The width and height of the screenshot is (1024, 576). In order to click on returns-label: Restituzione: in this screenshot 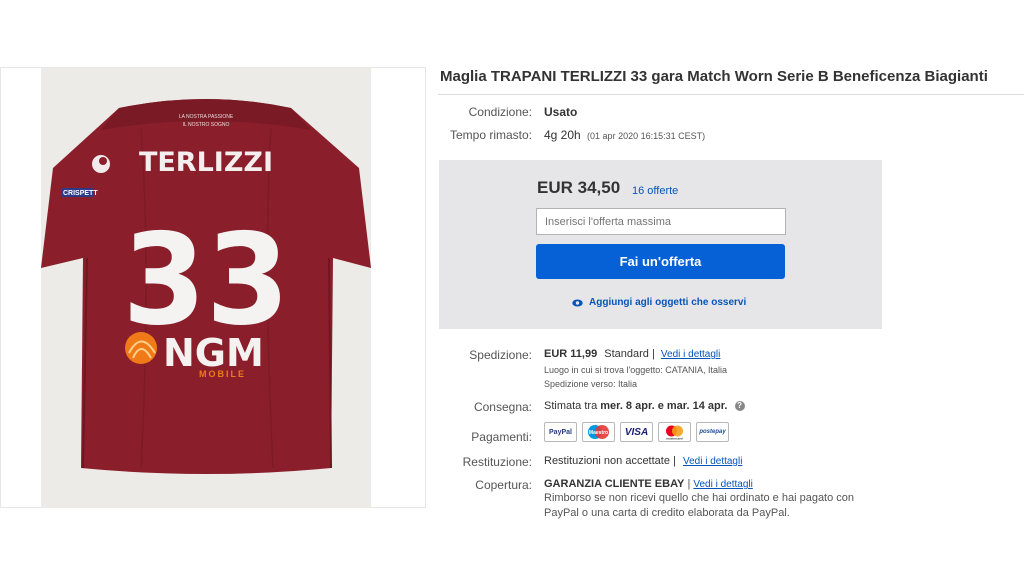, I will do `click(497, 462)`.